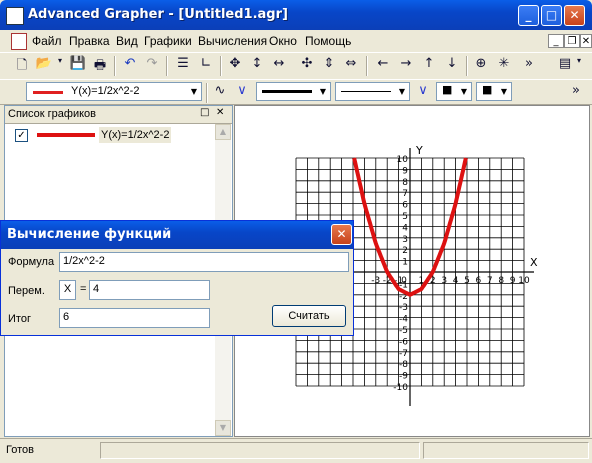 The width and height of the screenshot is (592, 463). Describe the element at coordinates (105, 91) in the screenshot. I see `function-combo-label: Y(x)=1/2x^2-2` at that location.